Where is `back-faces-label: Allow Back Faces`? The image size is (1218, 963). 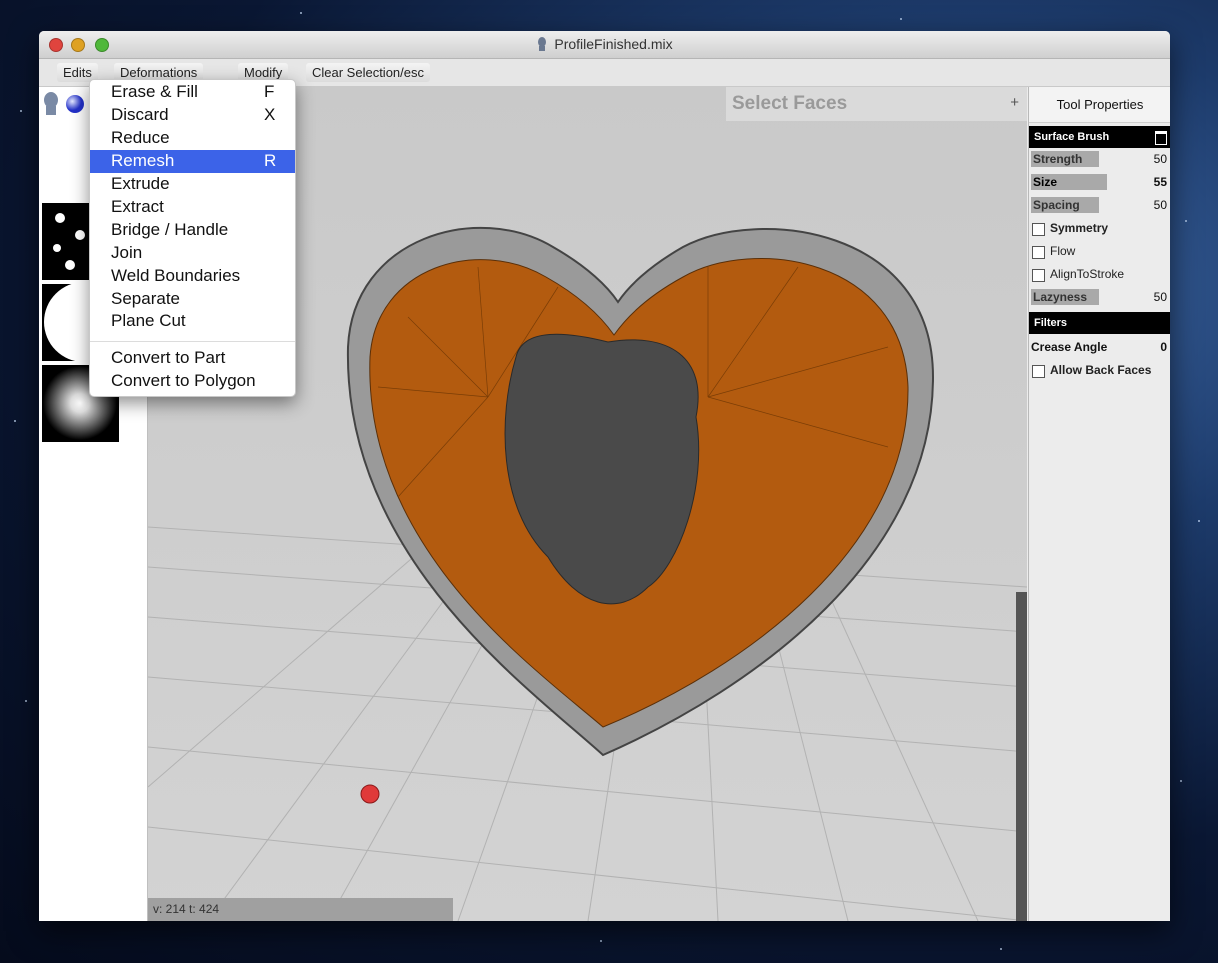 back-faces-label: Allow Back Faces is located at coordinates (1101, 370).